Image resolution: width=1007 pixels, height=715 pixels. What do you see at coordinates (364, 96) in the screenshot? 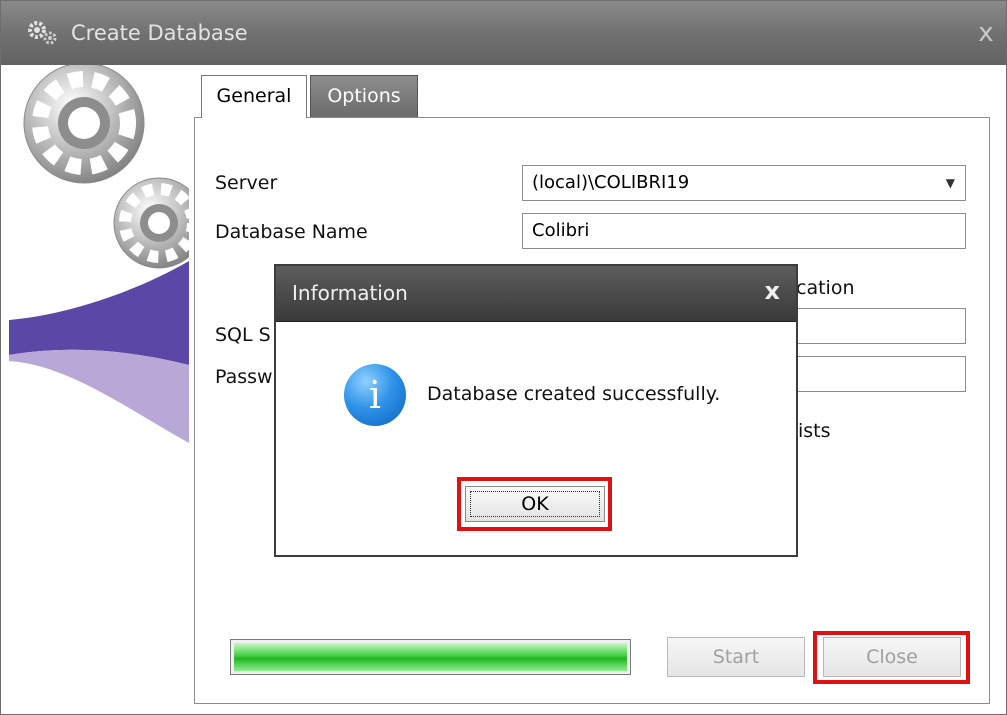
I see `tab-options: Options` at bounding box center [364, 96].